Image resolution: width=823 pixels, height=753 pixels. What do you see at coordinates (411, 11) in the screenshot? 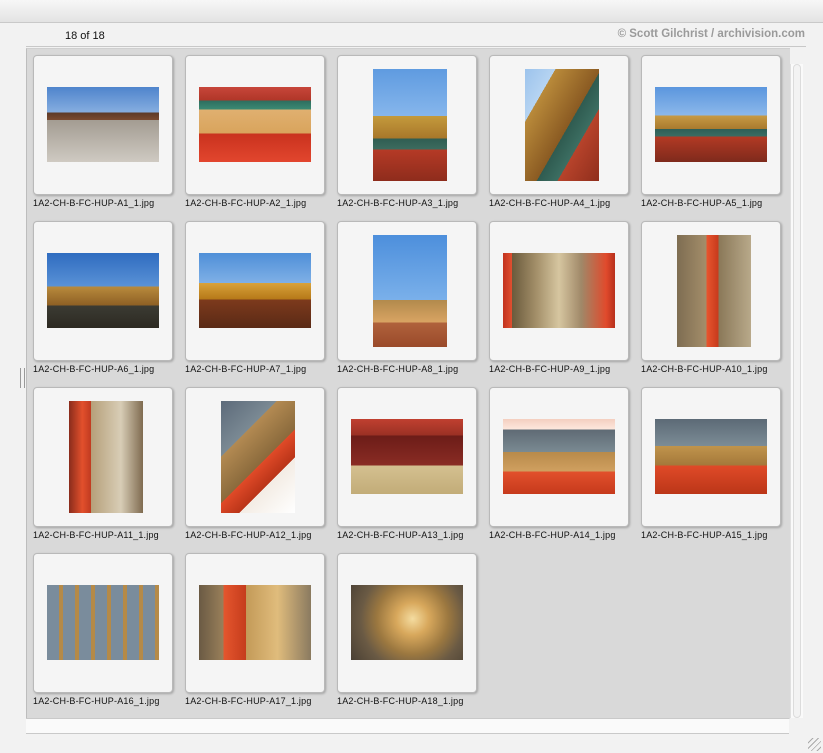
I see `window-title-bar` at bounding box center [411, 11].